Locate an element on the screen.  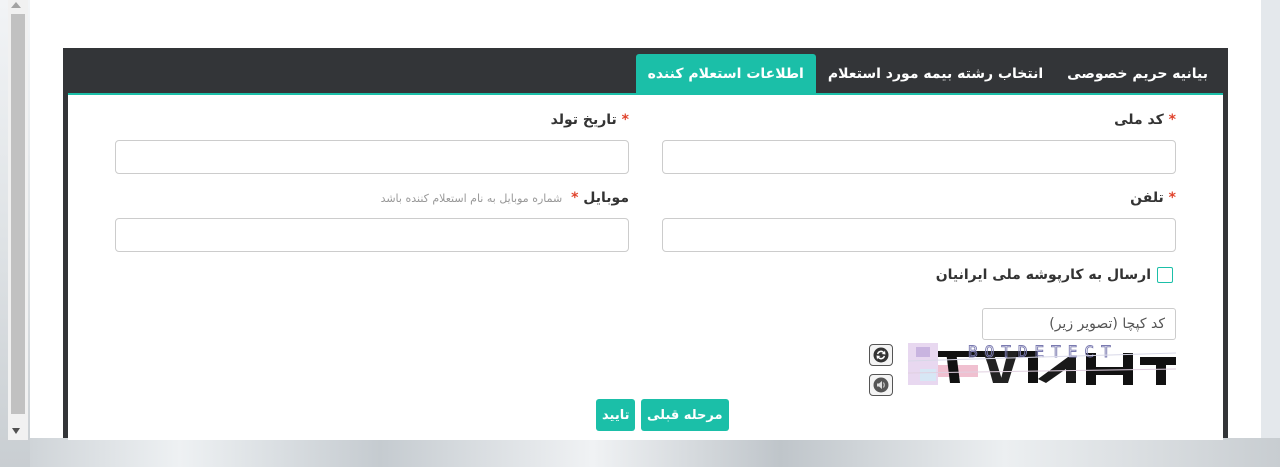
background-bottom is located at coordinates (655, 452).